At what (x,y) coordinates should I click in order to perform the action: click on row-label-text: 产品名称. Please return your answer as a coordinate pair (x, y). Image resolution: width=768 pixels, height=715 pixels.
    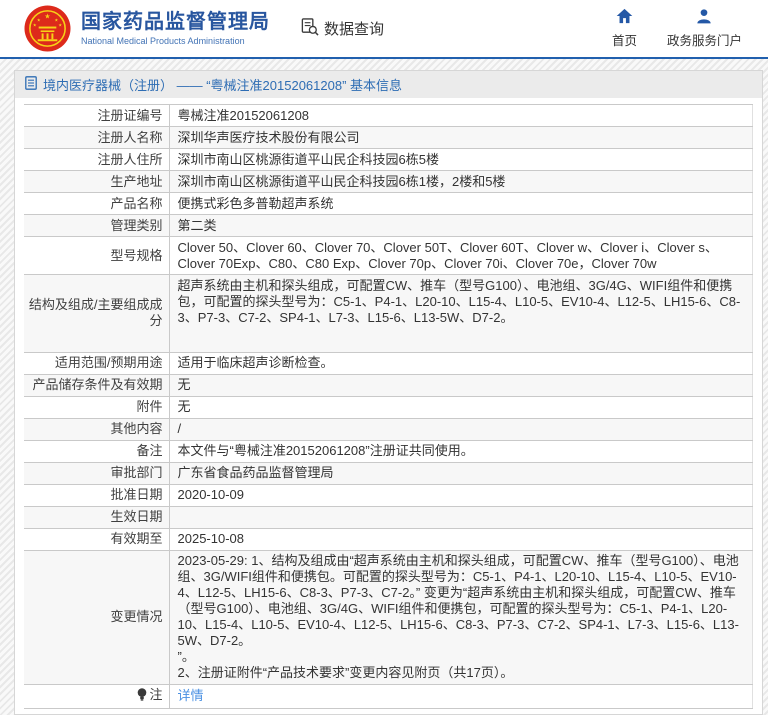
    Looking at the image, I should click on (136, 203).